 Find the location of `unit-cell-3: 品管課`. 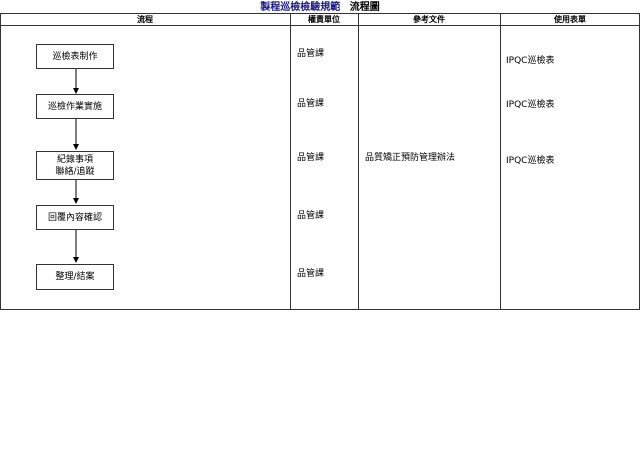

unit-cell-3: 品管課 is located at coordinates (311, 158).